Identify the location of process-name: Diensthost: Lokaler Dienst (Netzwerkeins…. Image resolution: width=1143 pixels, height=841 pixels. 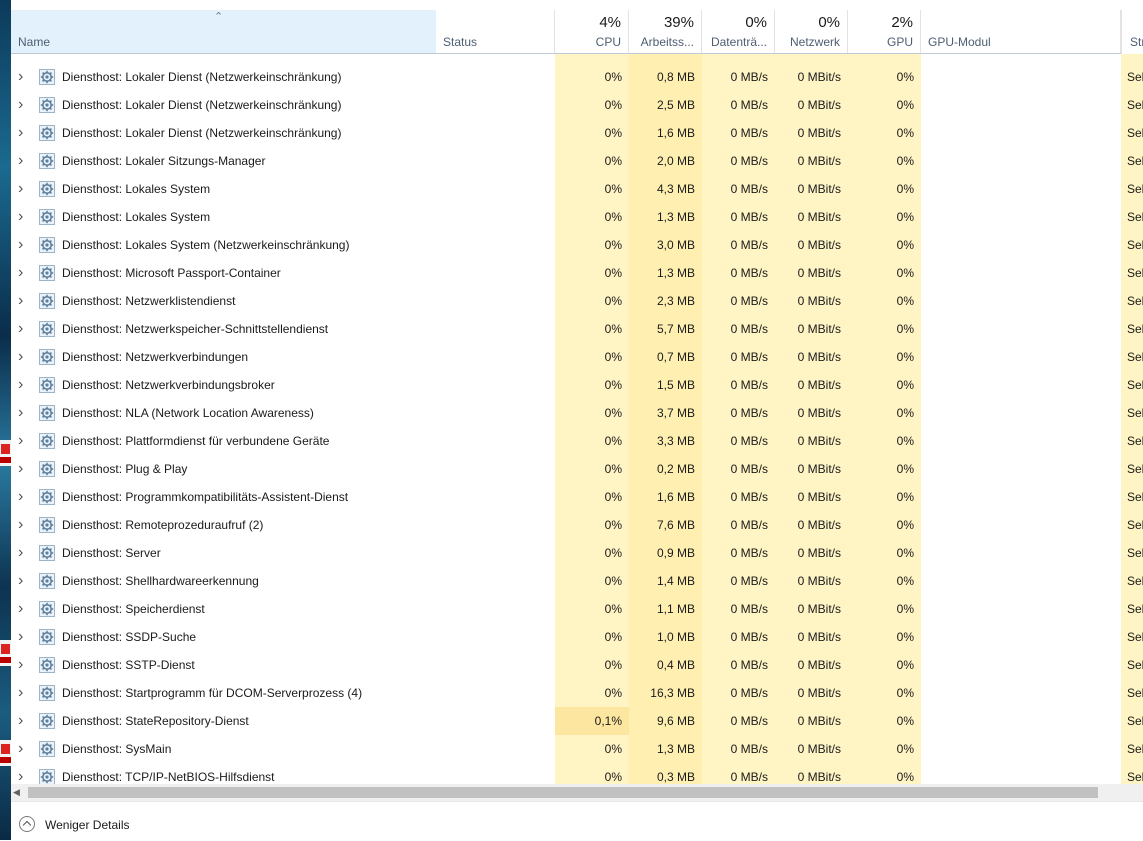
(202, 77).